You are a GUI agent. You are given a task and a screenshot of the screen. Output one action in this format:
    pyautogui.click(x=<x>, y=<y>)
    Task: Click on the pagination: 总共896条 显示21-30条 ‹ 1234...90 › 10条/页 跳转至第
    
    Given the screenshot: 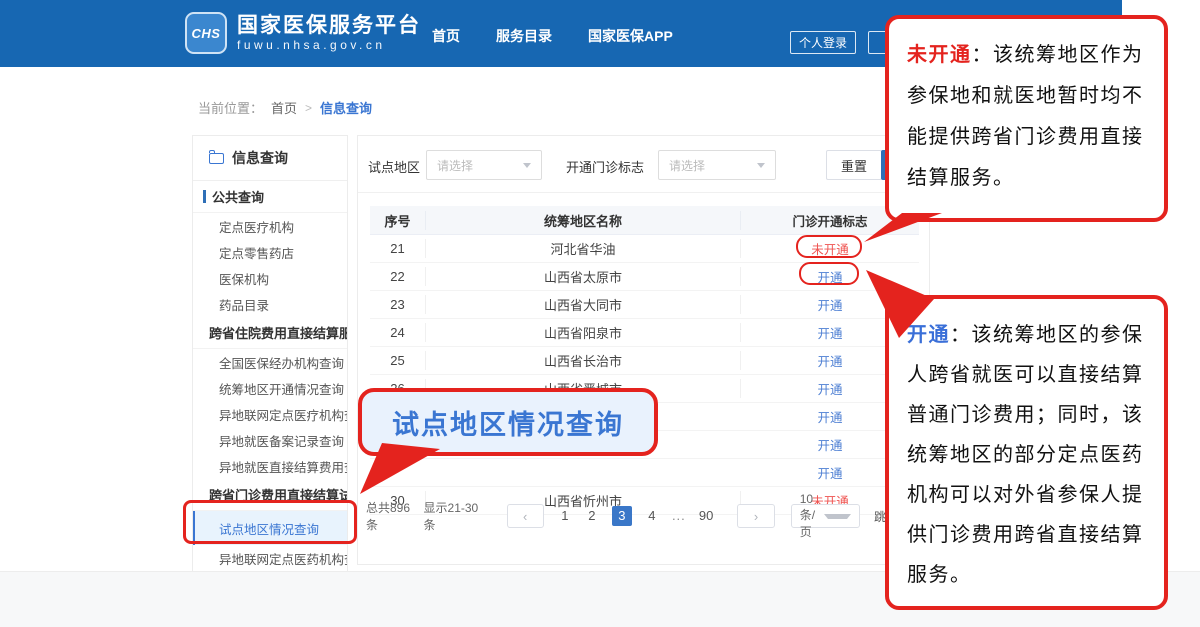 What is the action you would take?
    pyautogui.click(x=644, y=515)
    